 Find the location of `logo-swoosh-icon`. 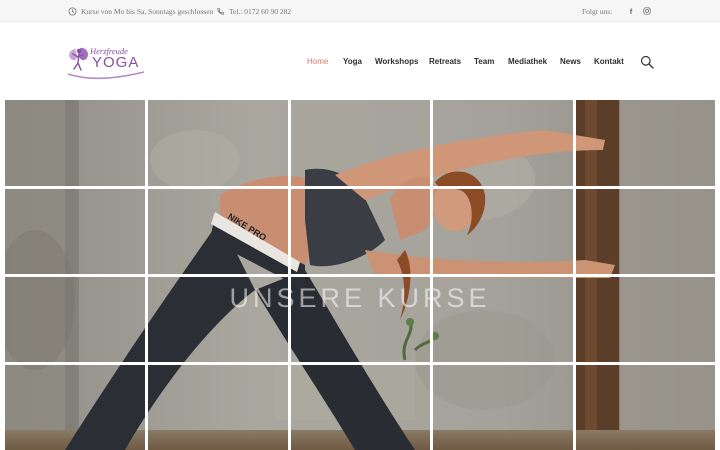

logo-swoosh-icon is located at coordinates (106, 75).